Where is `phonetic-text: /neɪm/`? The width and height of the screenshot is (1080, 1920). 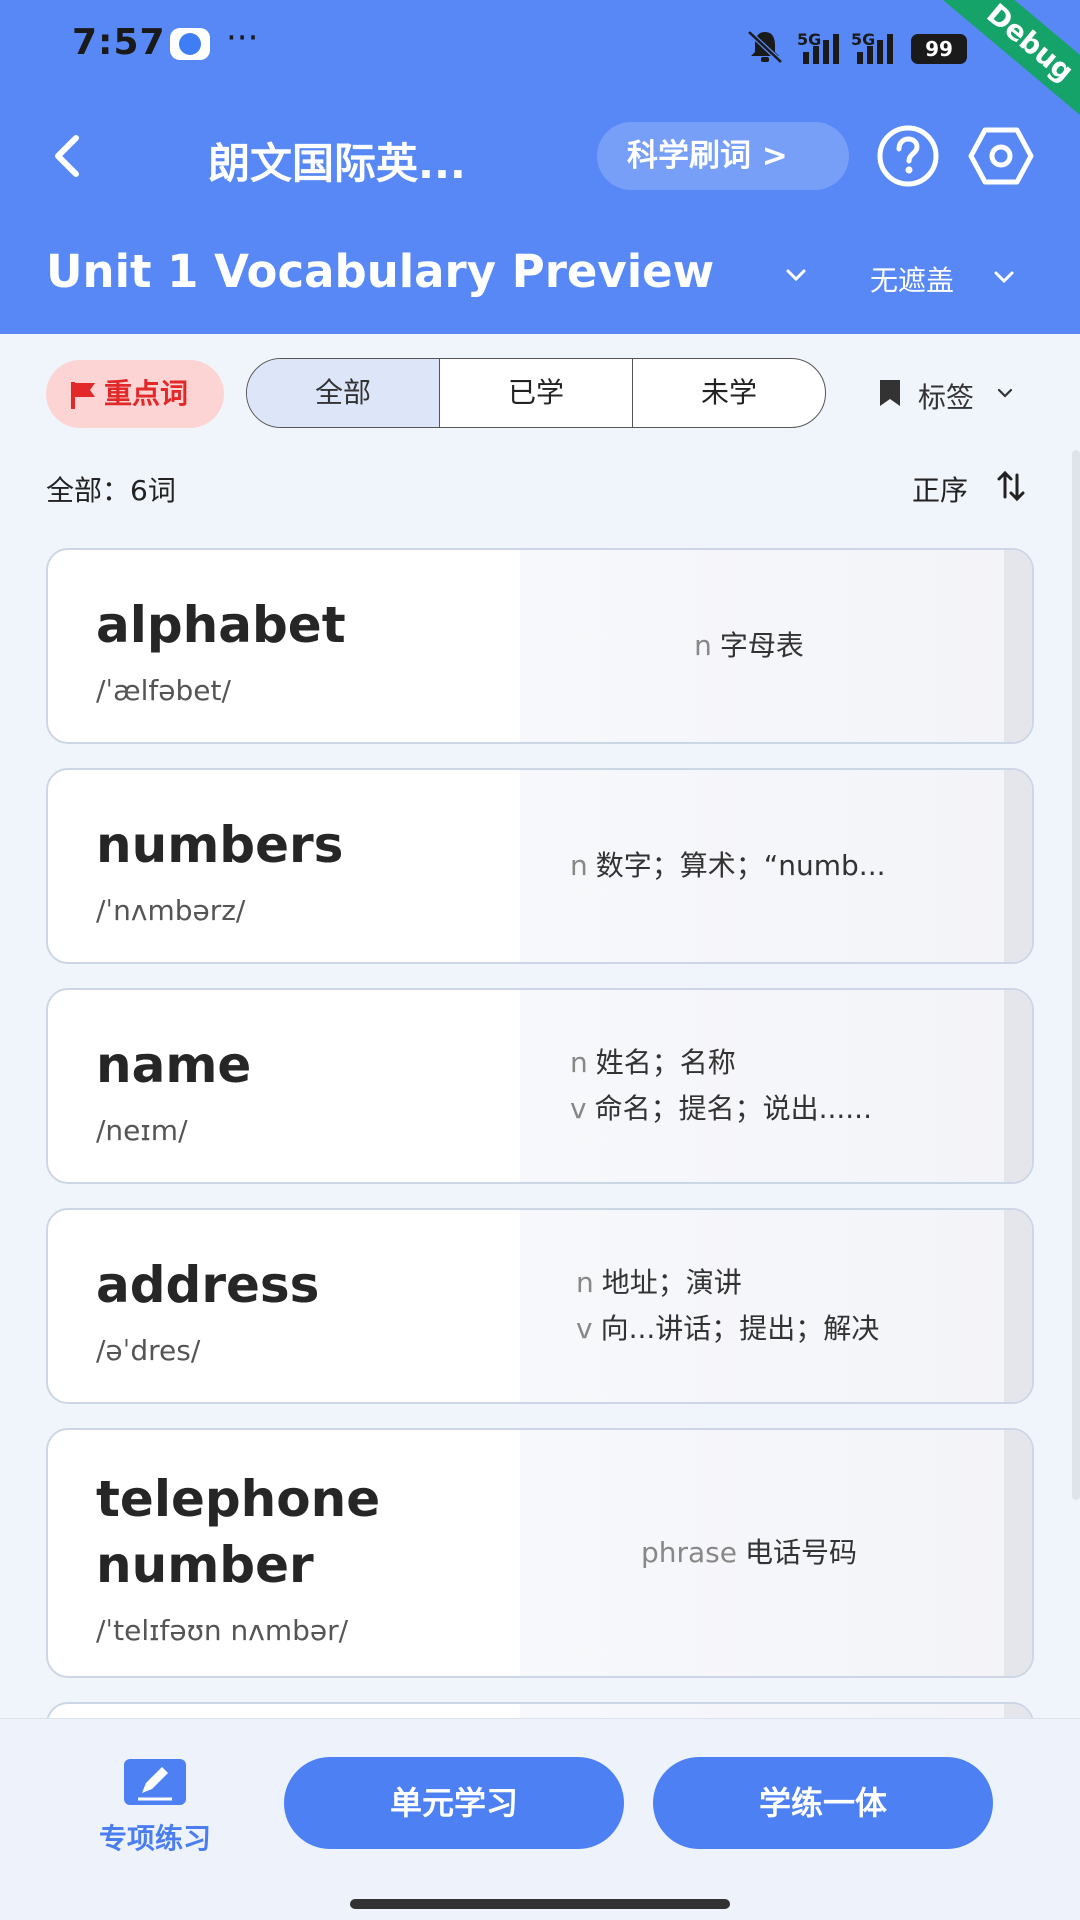 phonetic-text: /neɪm/ is located at coordinates (142, 1130).